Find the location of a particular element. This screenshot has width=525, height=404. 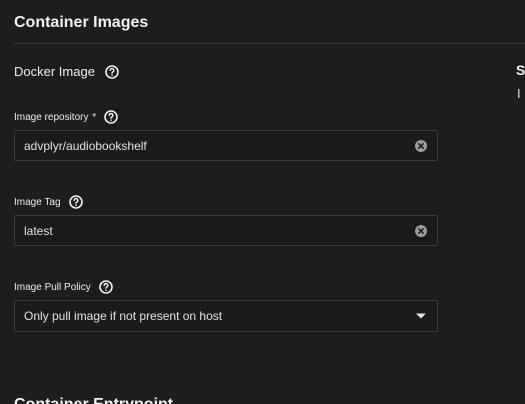

tag-input-value: latest is located at coordinates (219, 231).